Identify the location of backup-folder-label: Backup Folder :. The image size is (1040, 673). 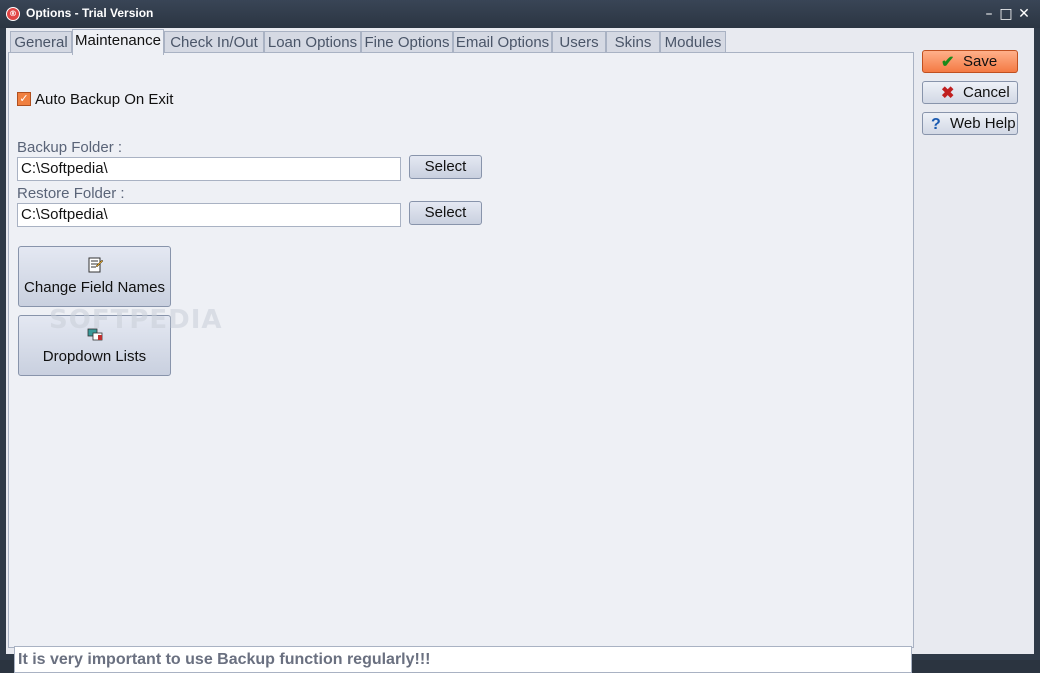
(70, 147).